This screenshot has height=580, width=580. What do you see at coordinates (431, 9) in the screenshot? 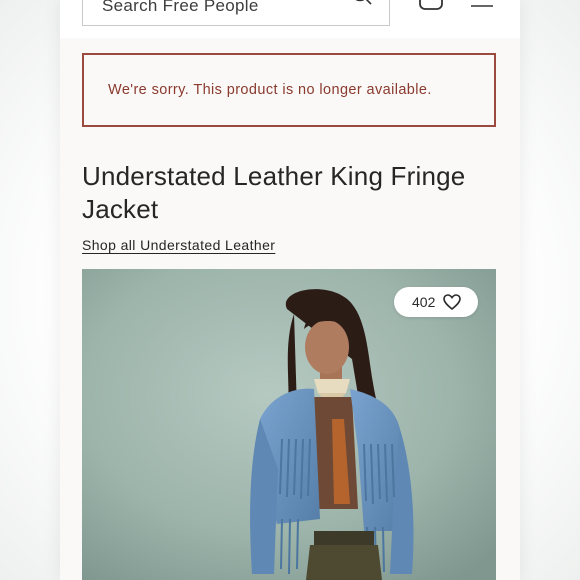
I see `bag-icon` at bounding box center [431, 9].